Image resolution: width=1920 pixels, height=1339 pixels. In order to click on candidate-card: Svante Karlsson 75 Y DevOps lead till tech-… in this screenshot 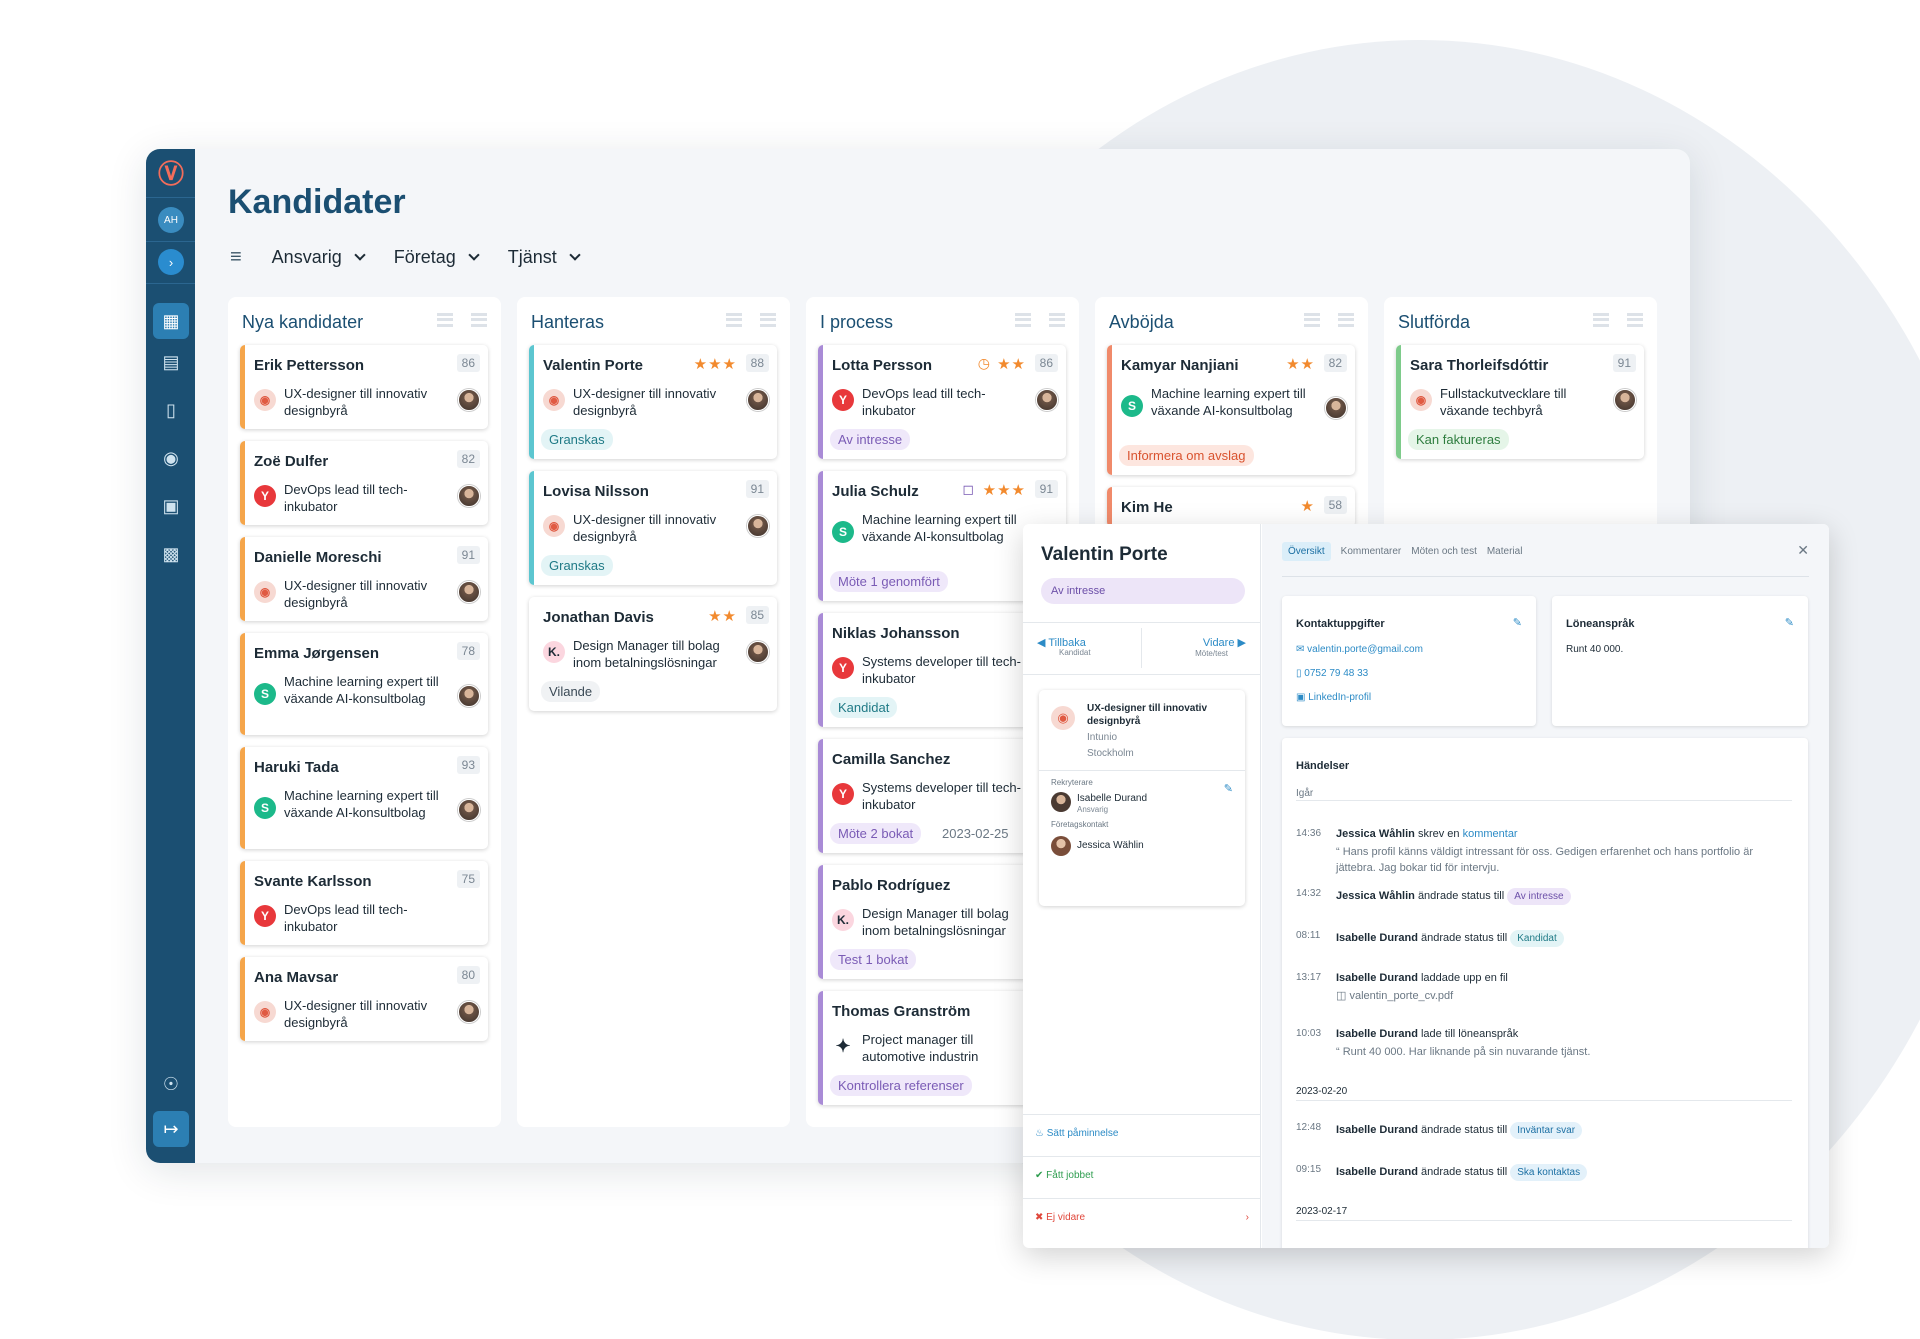, I will do `click(364, 903)`.